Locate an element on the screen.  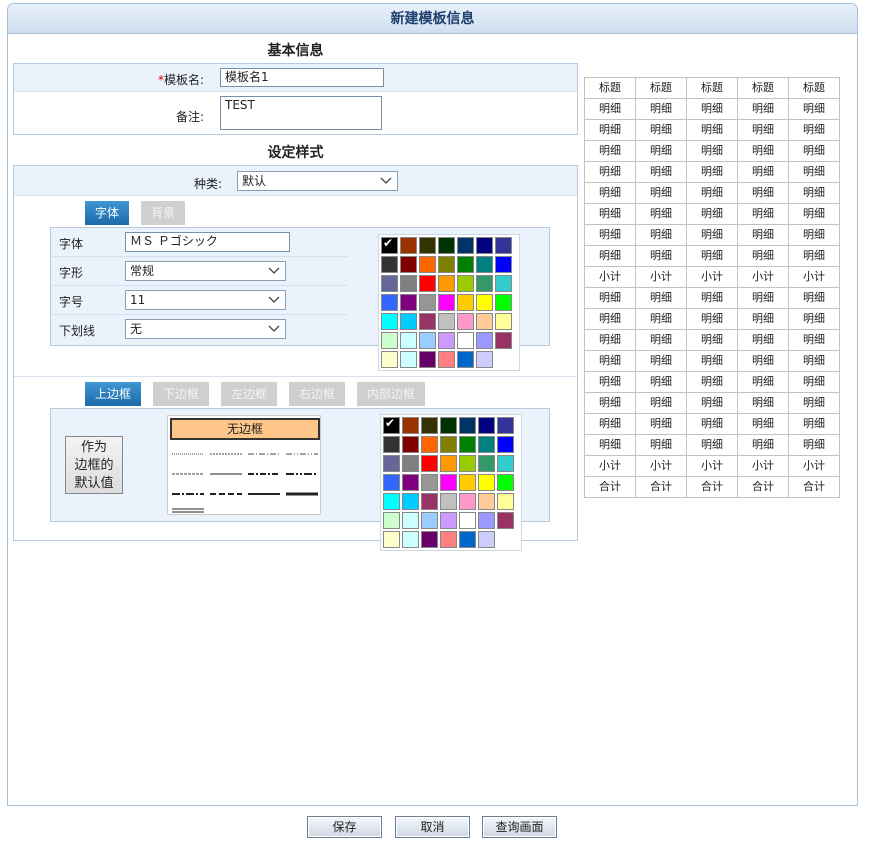
kind-select: 默认 is located at coordinates (317, 181).